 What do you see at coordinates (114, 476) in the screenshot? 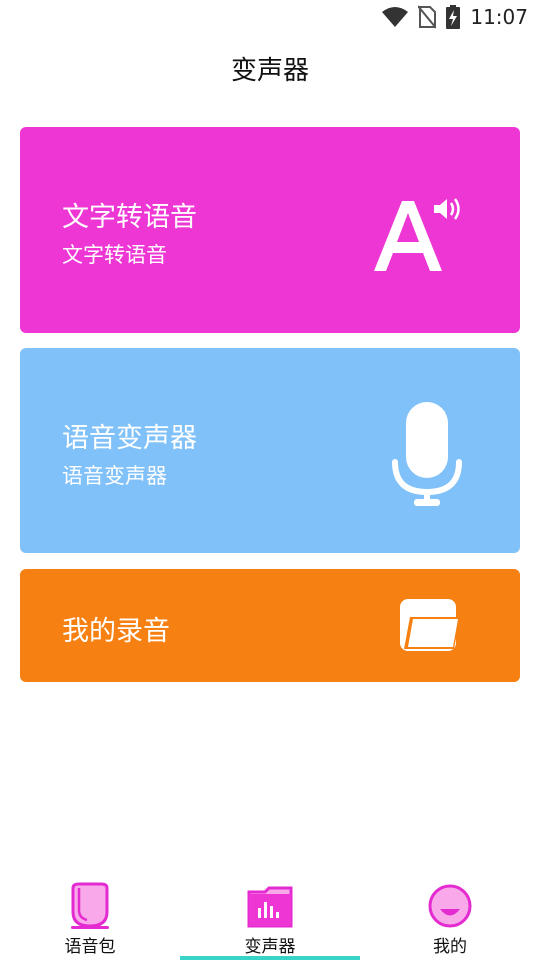
I see `card-subtitle: 语音变声器` at bounding box center [114, 476].